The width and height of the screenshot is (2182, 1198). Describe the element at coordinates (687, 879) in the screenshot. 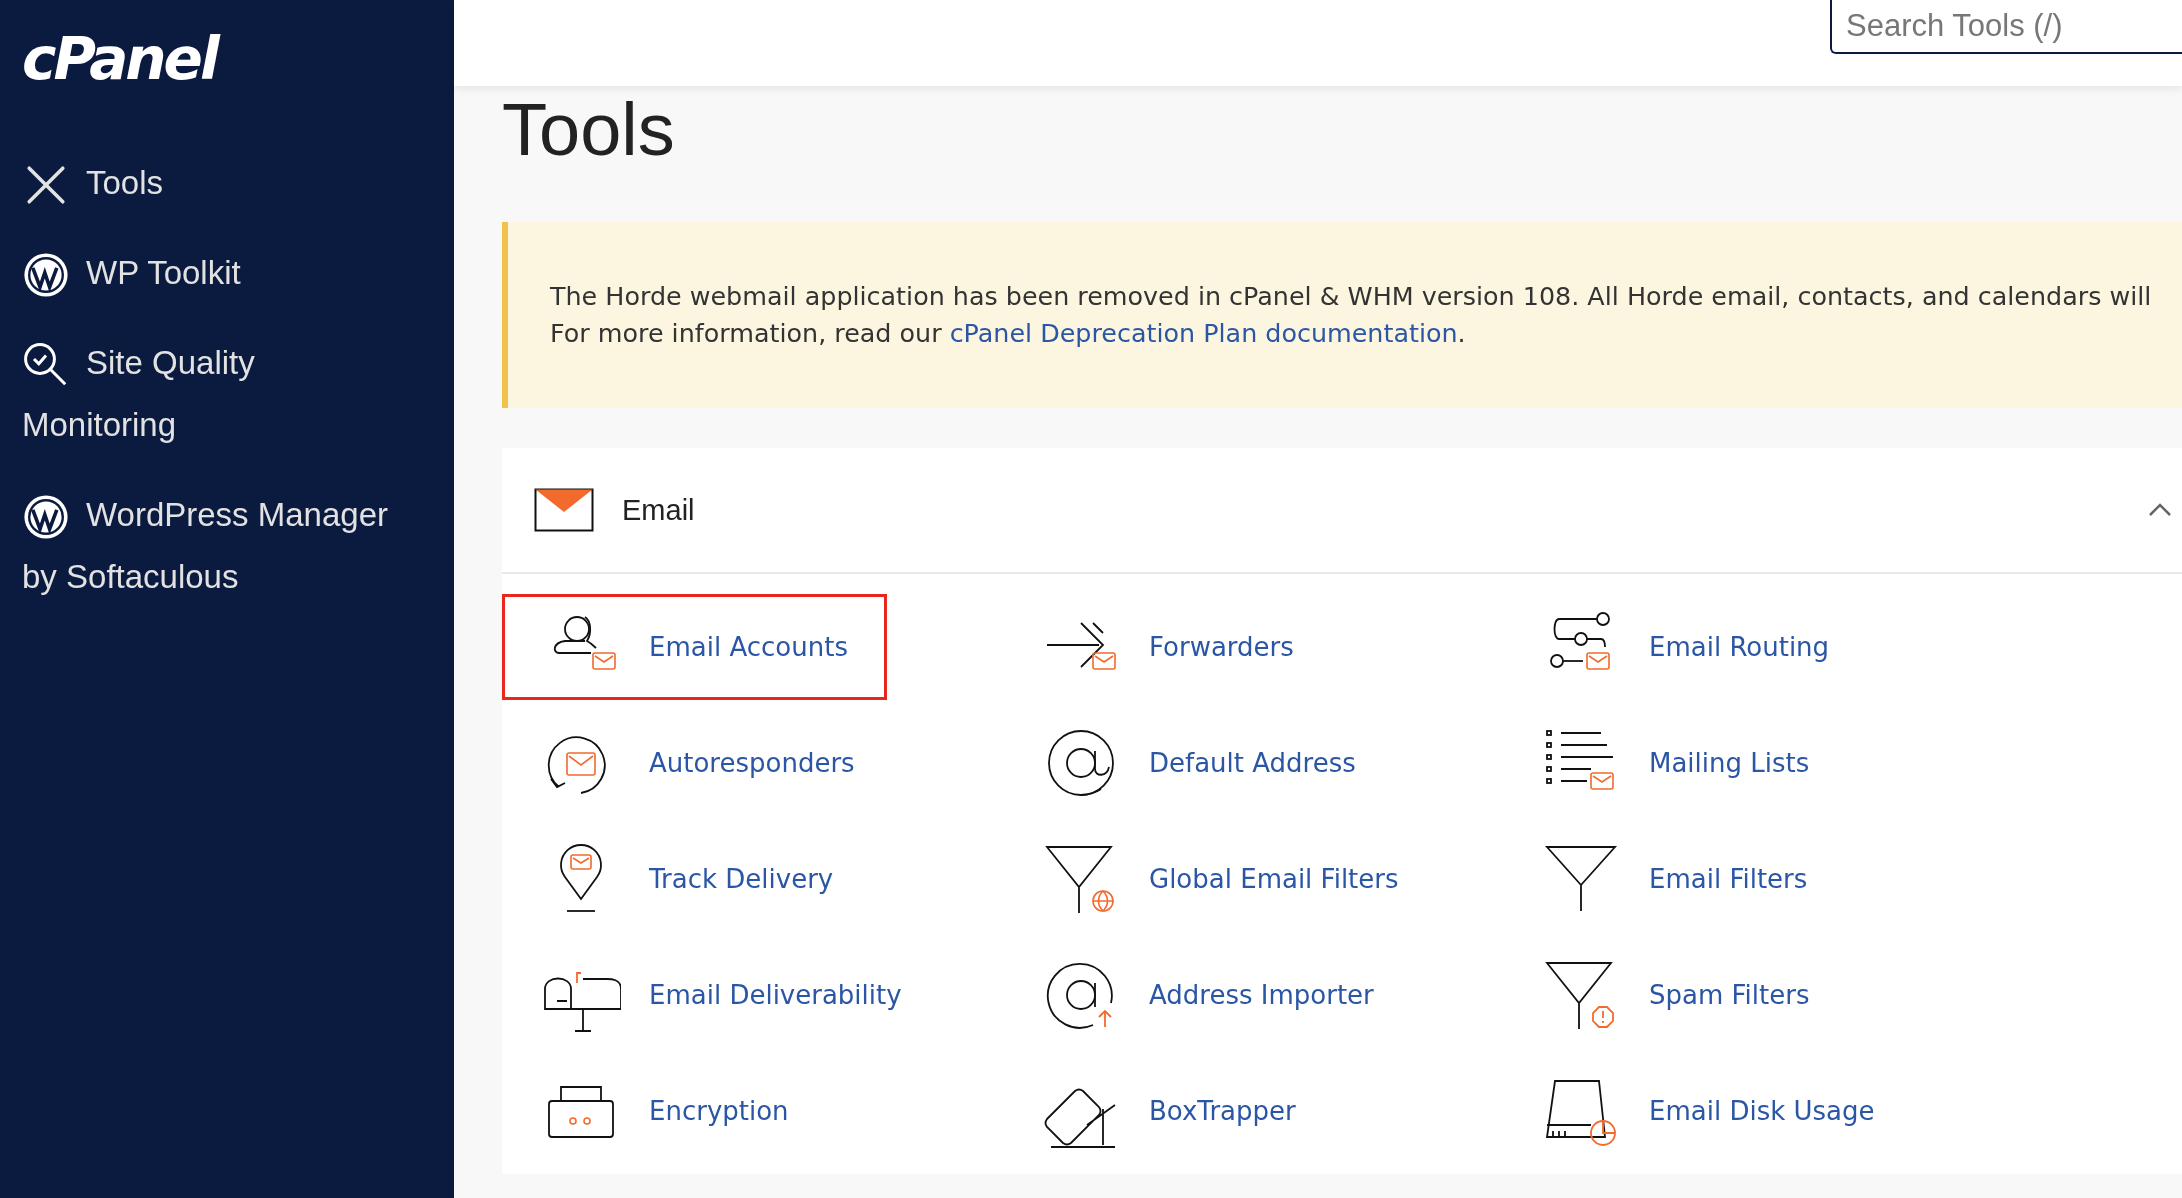

I see `tool-link: Track Delivery` at that location.